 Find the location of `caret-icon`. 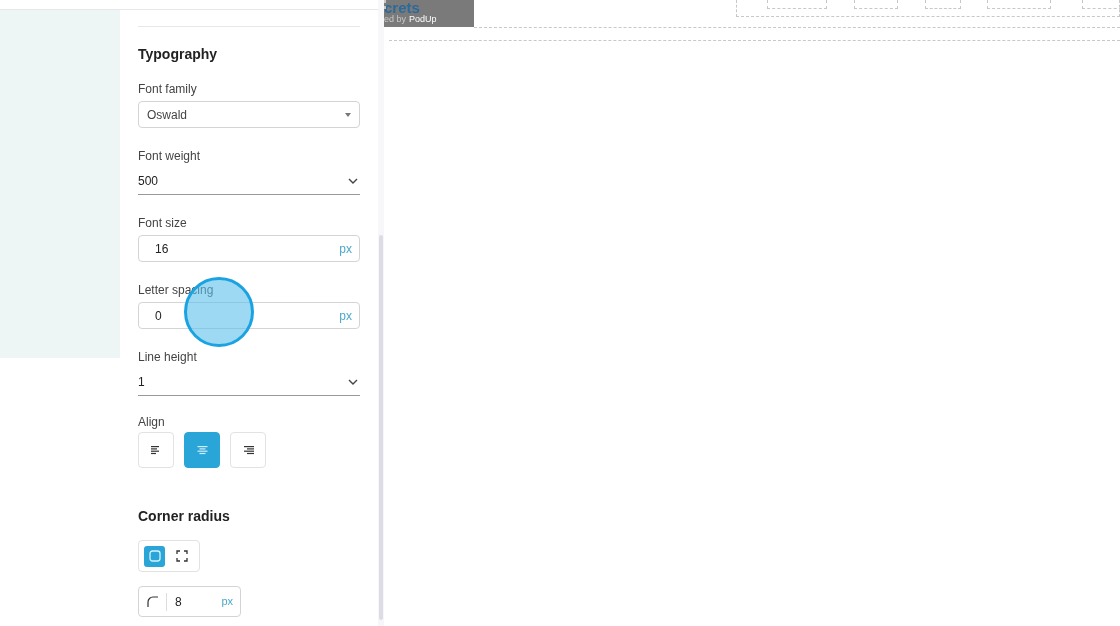

caret-icon is located at coordinates (348, 114).